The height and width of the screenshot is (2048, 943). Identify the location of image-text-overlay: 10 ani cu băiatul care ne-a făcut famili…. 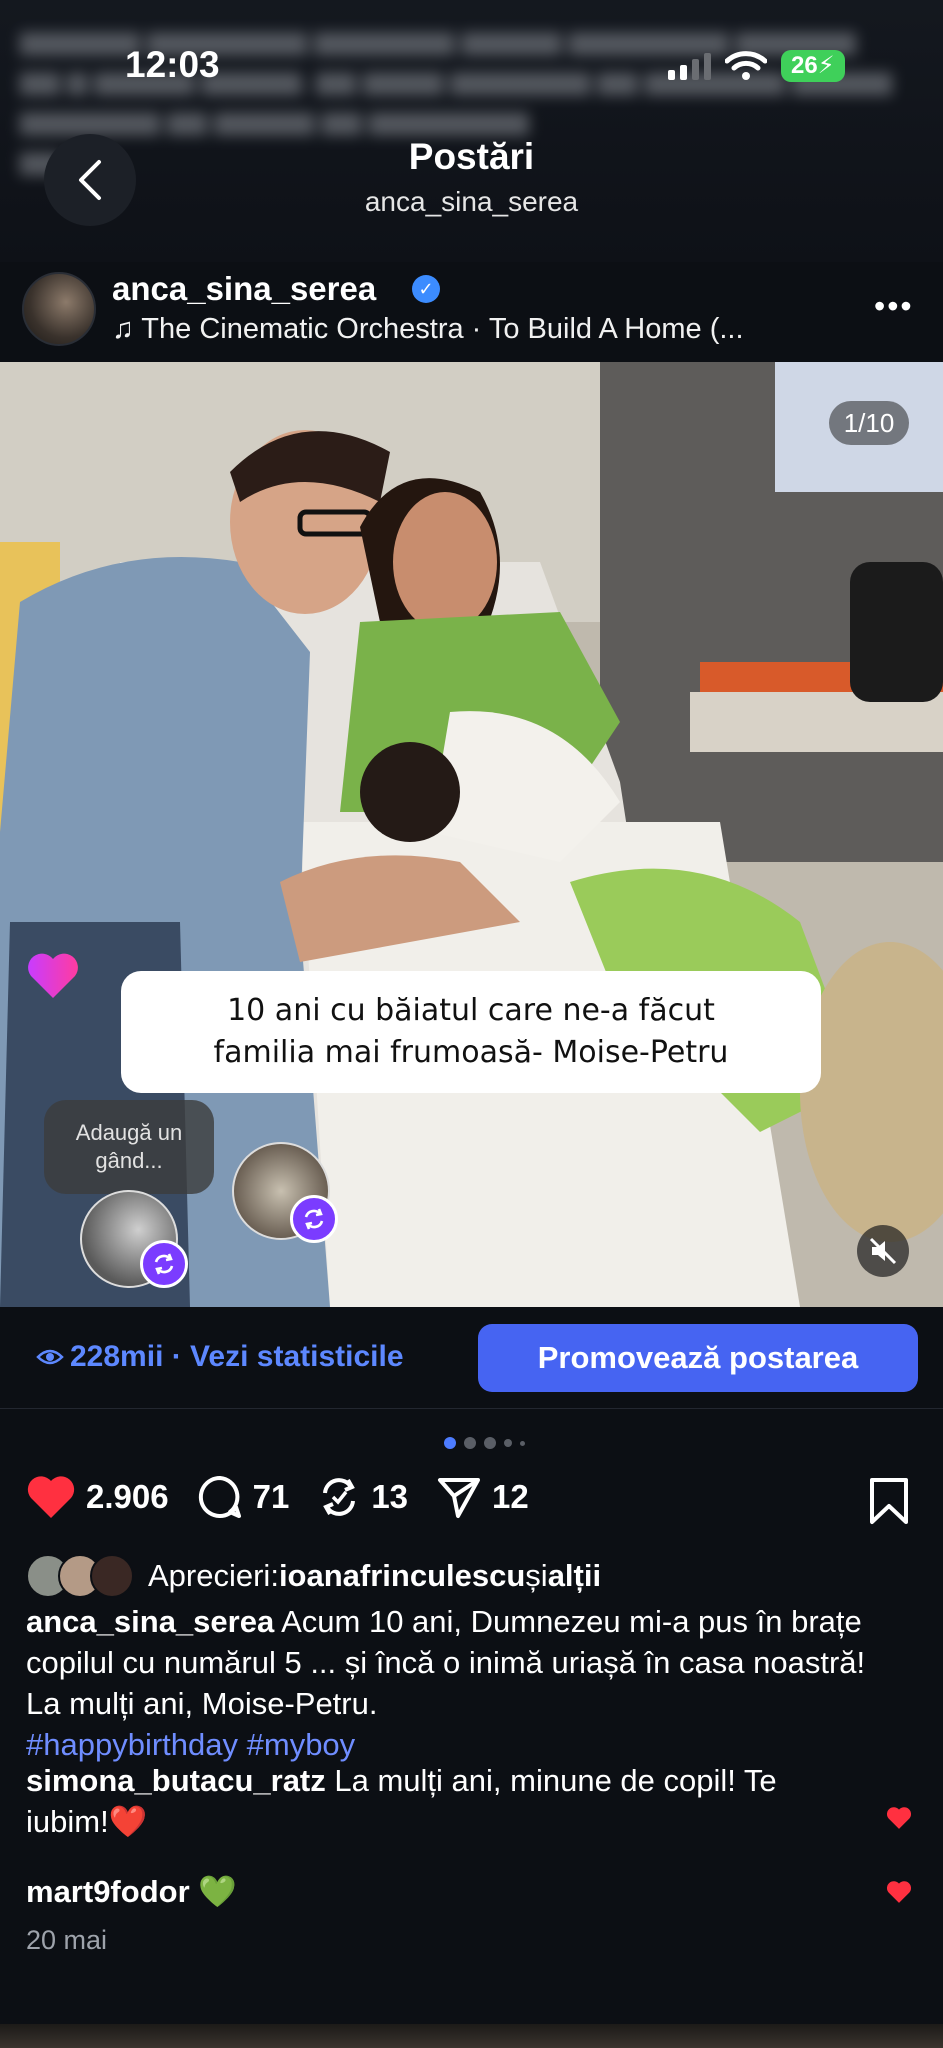
(471, 1032).